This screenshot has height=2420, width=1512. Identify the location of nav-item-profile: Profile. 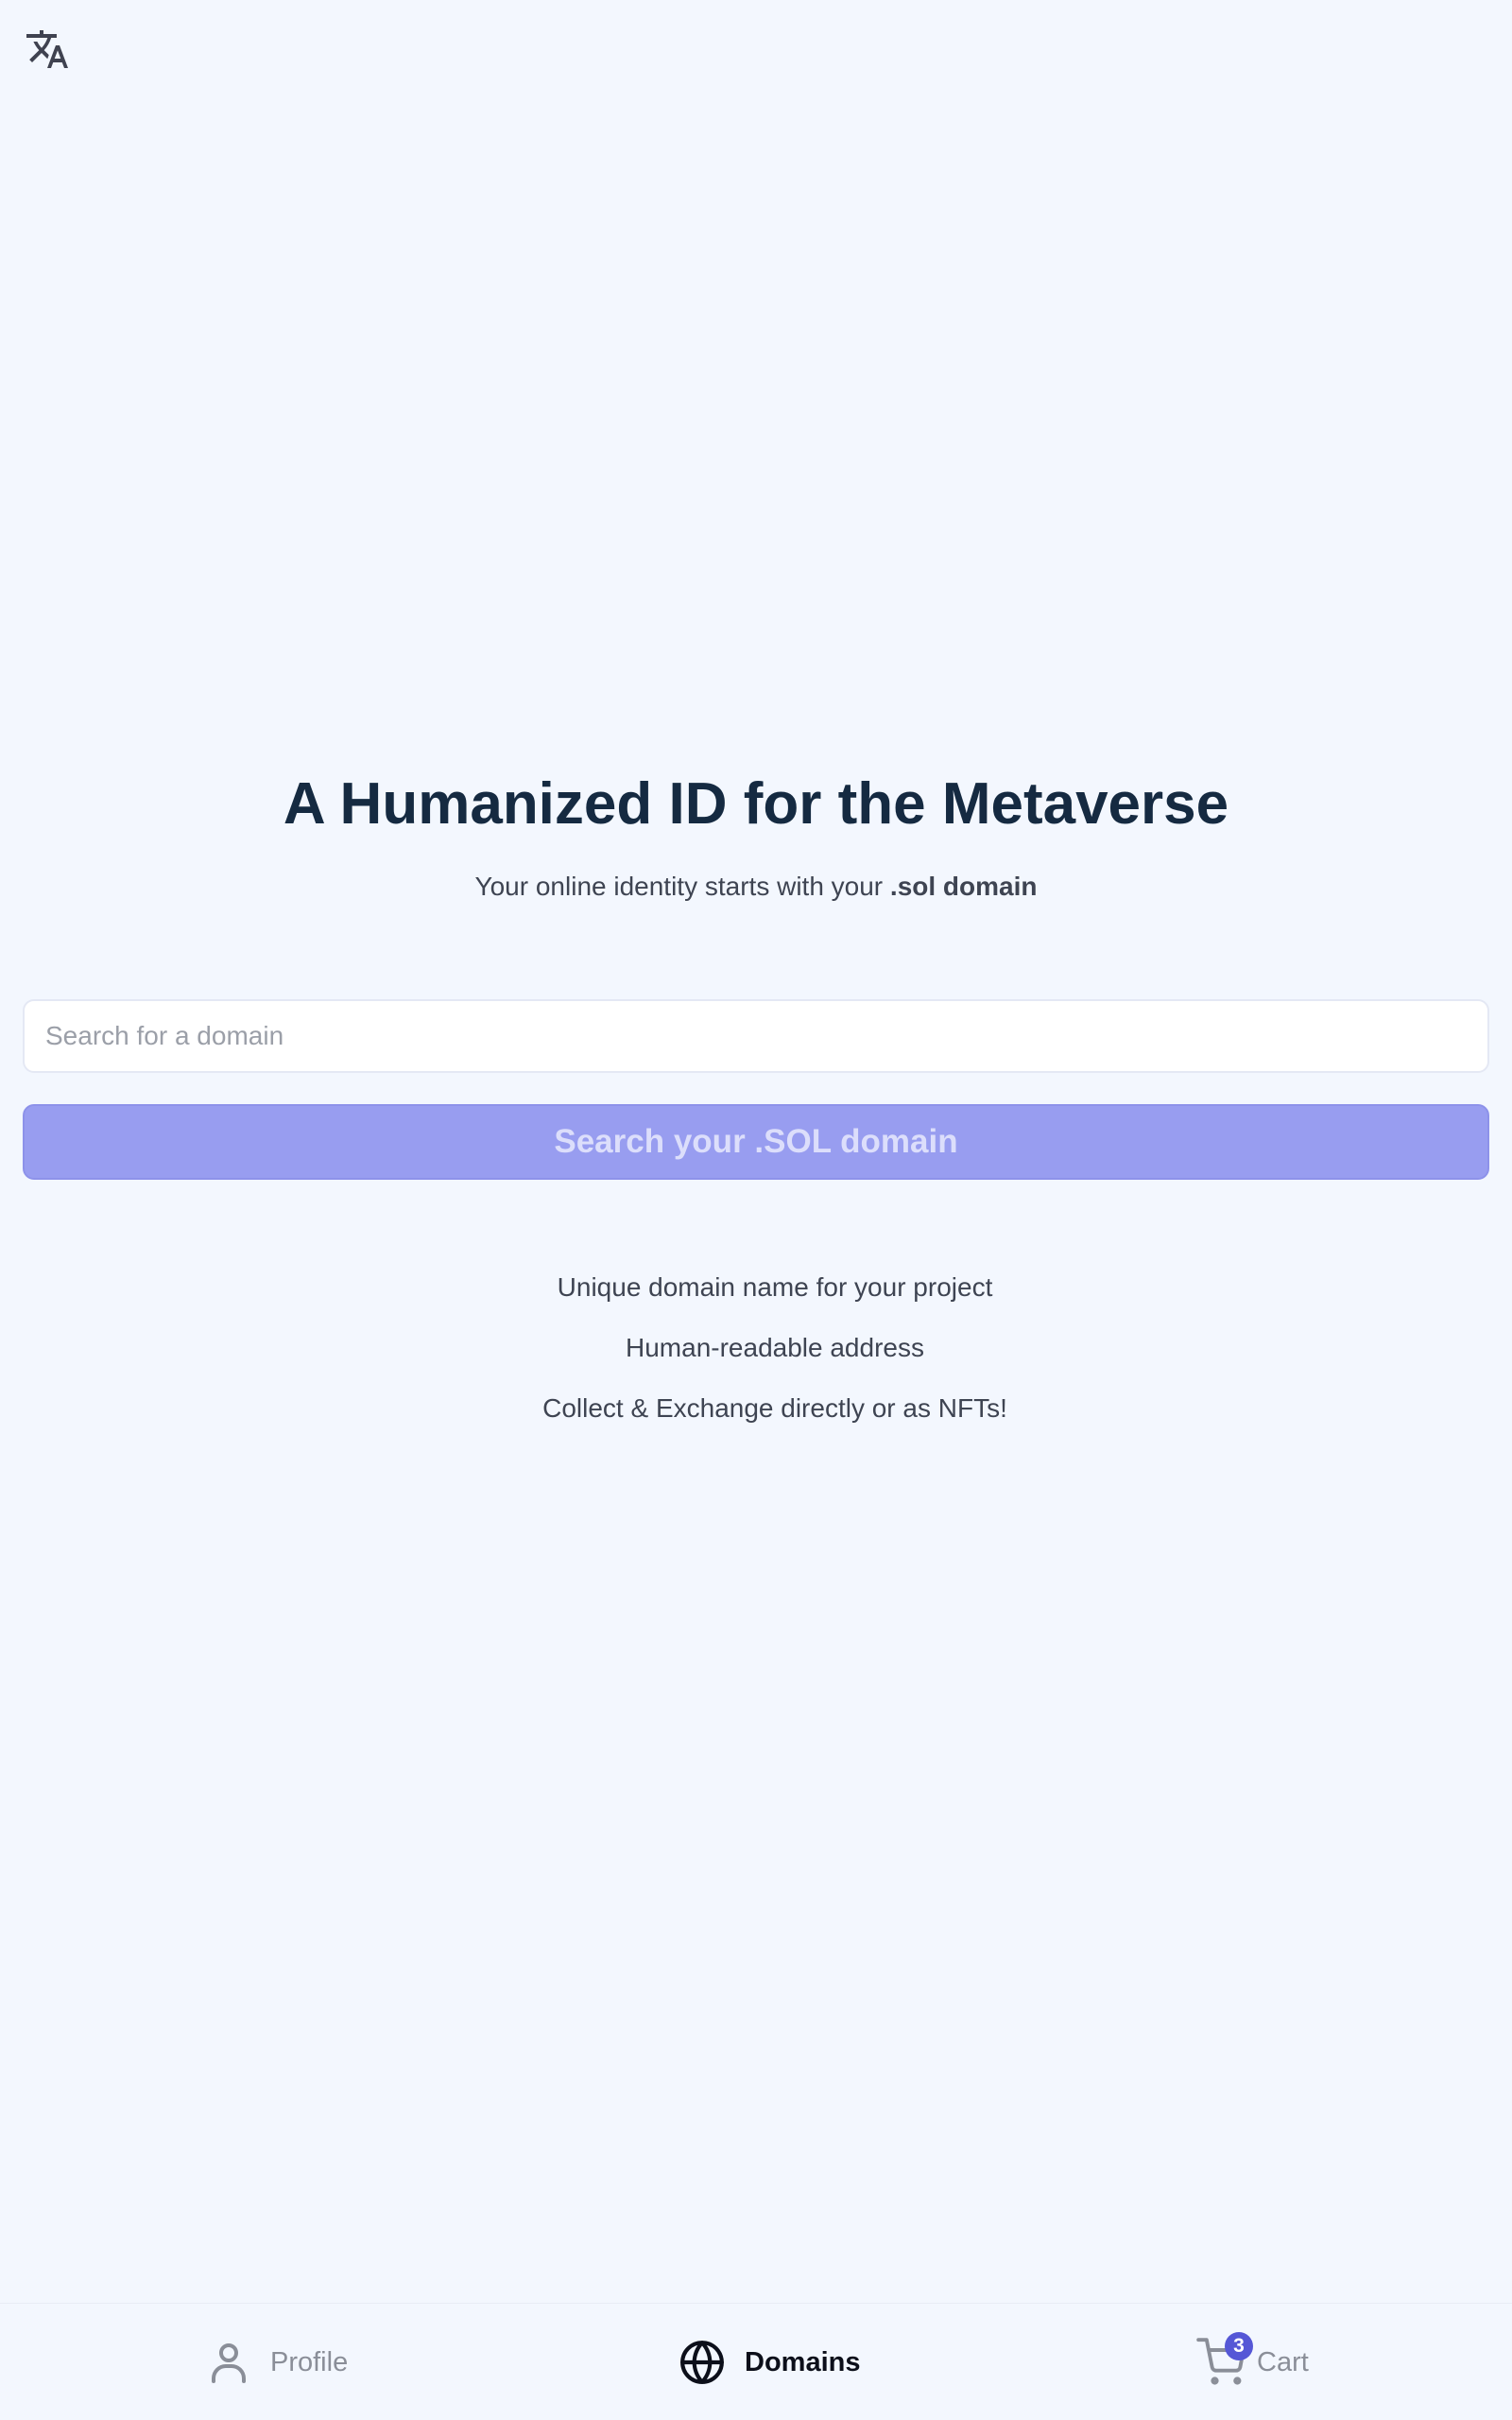
(277, 2362).